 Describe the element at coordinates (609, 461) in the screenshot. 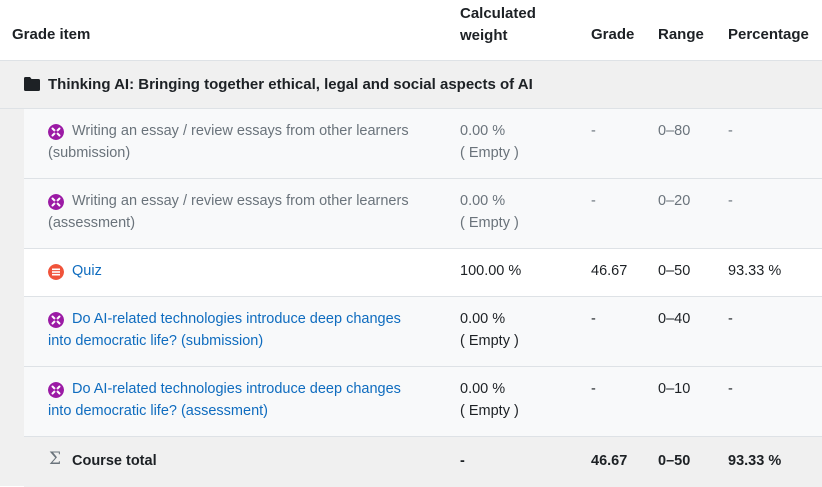

I see `total-grade-cell: 46.67` at that location.